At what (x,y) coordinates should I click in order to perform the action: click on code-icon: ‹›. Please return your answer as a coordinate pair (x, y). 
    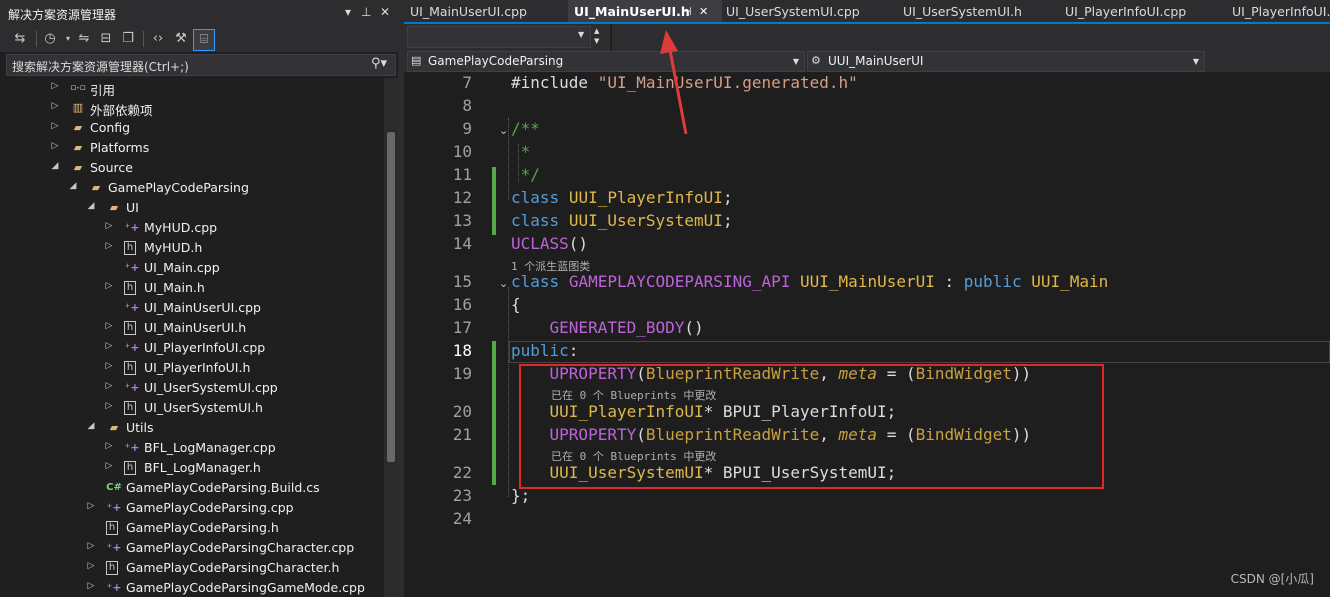
    Looking at the image, I should click on (158, 39).